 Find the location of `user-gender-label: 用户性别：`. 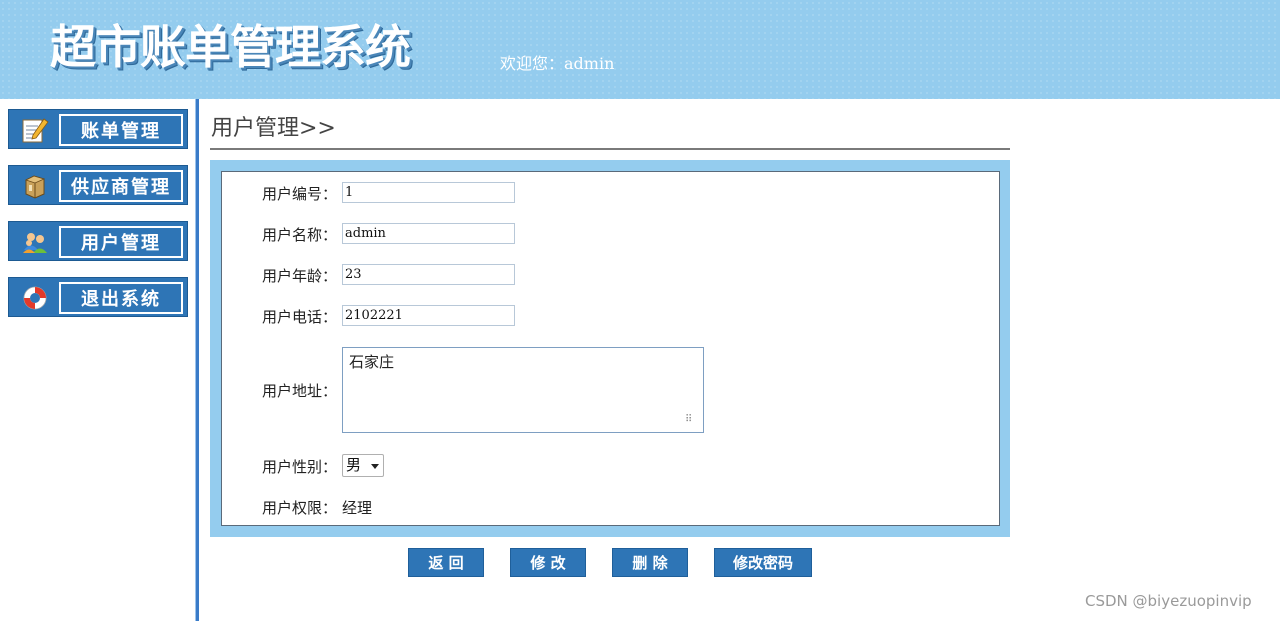

user-gender-label: 用户性别： is located at coordinates (300, 467).